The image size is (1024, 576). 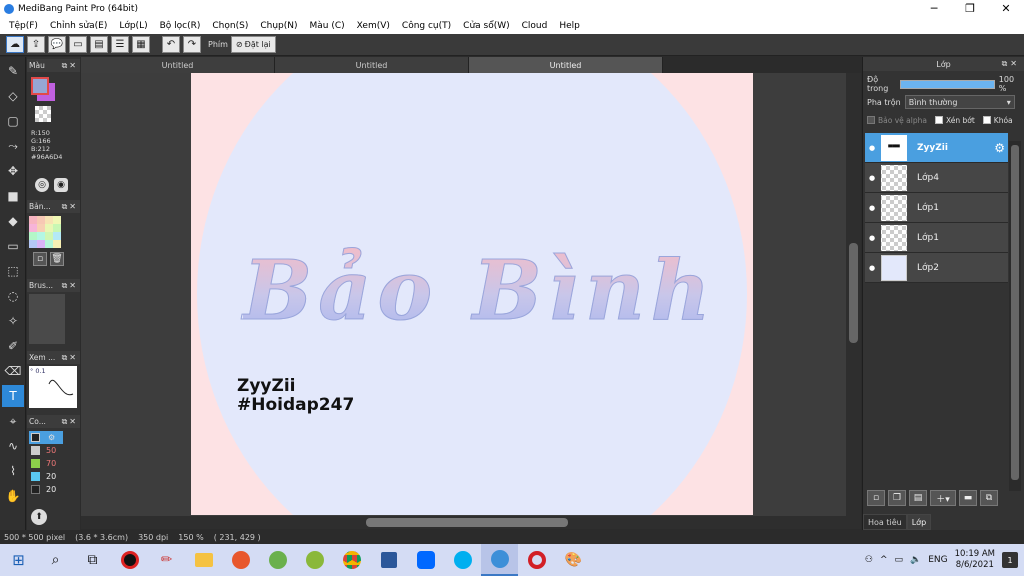 I want to click on horizontal-scroll-thumb, so click(x=467, y=522).